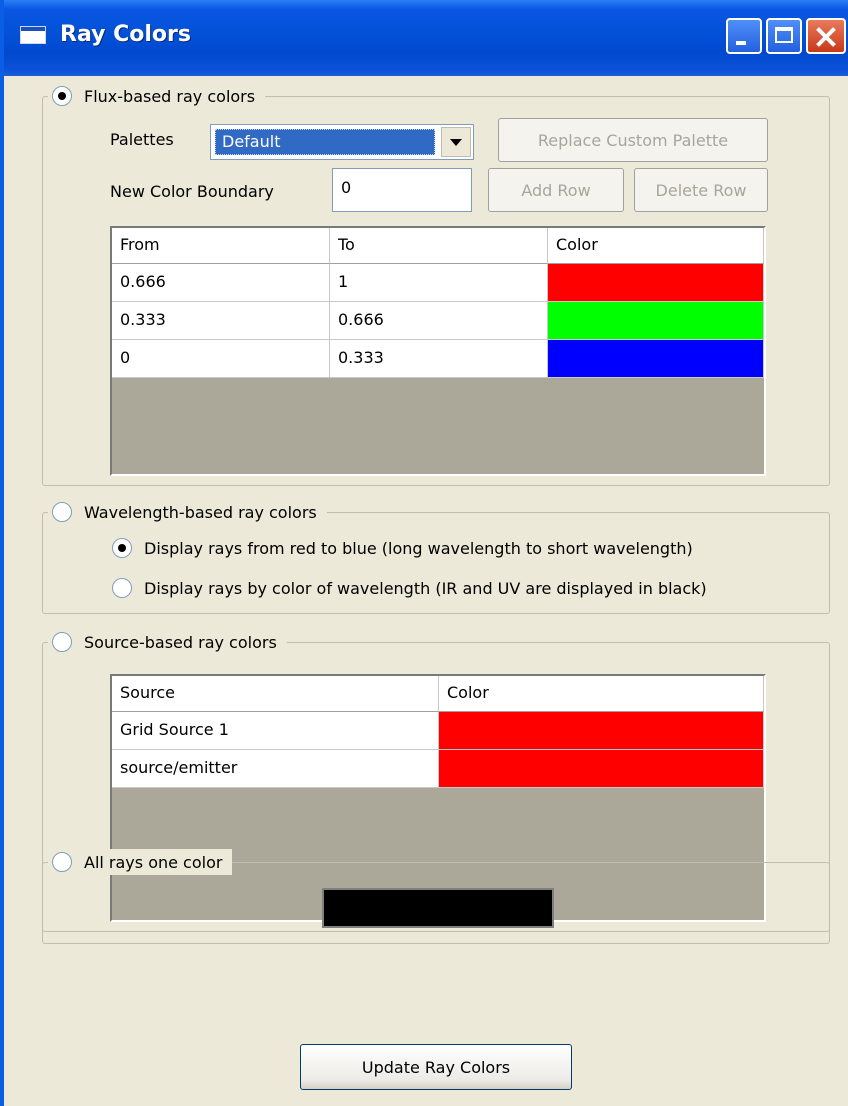 The height and width of the screenshot is (1106, 848). Describe the element at coordinates (436, 563) in the screenshot. I see `wavelength-group` at that location.